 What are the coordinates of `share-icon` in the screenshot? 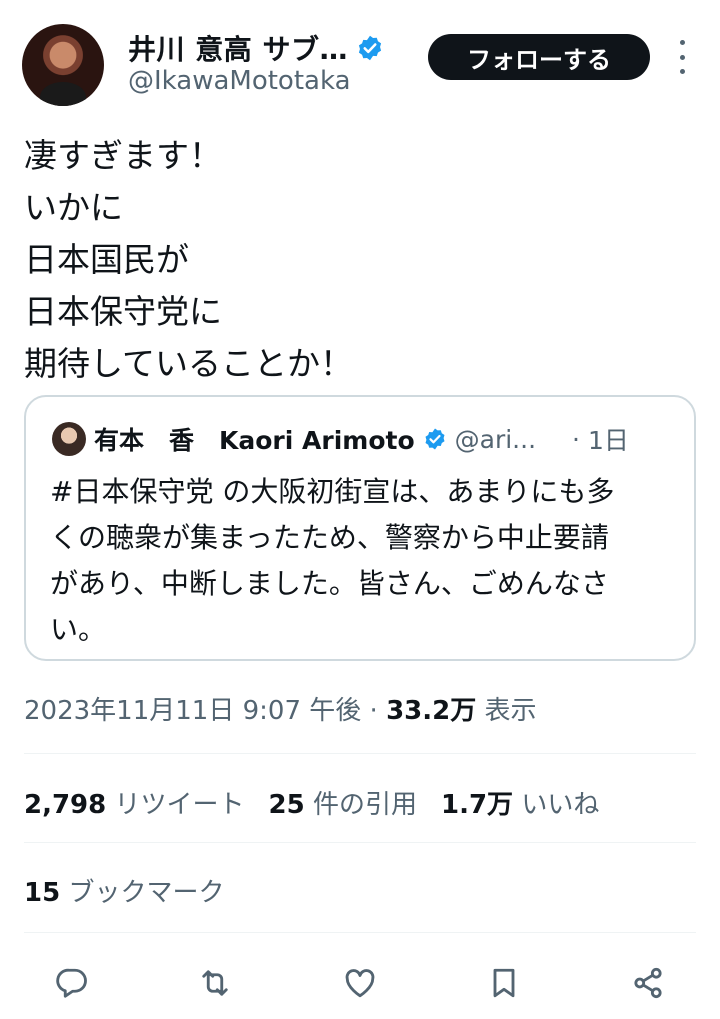 It's located at (648, 983).